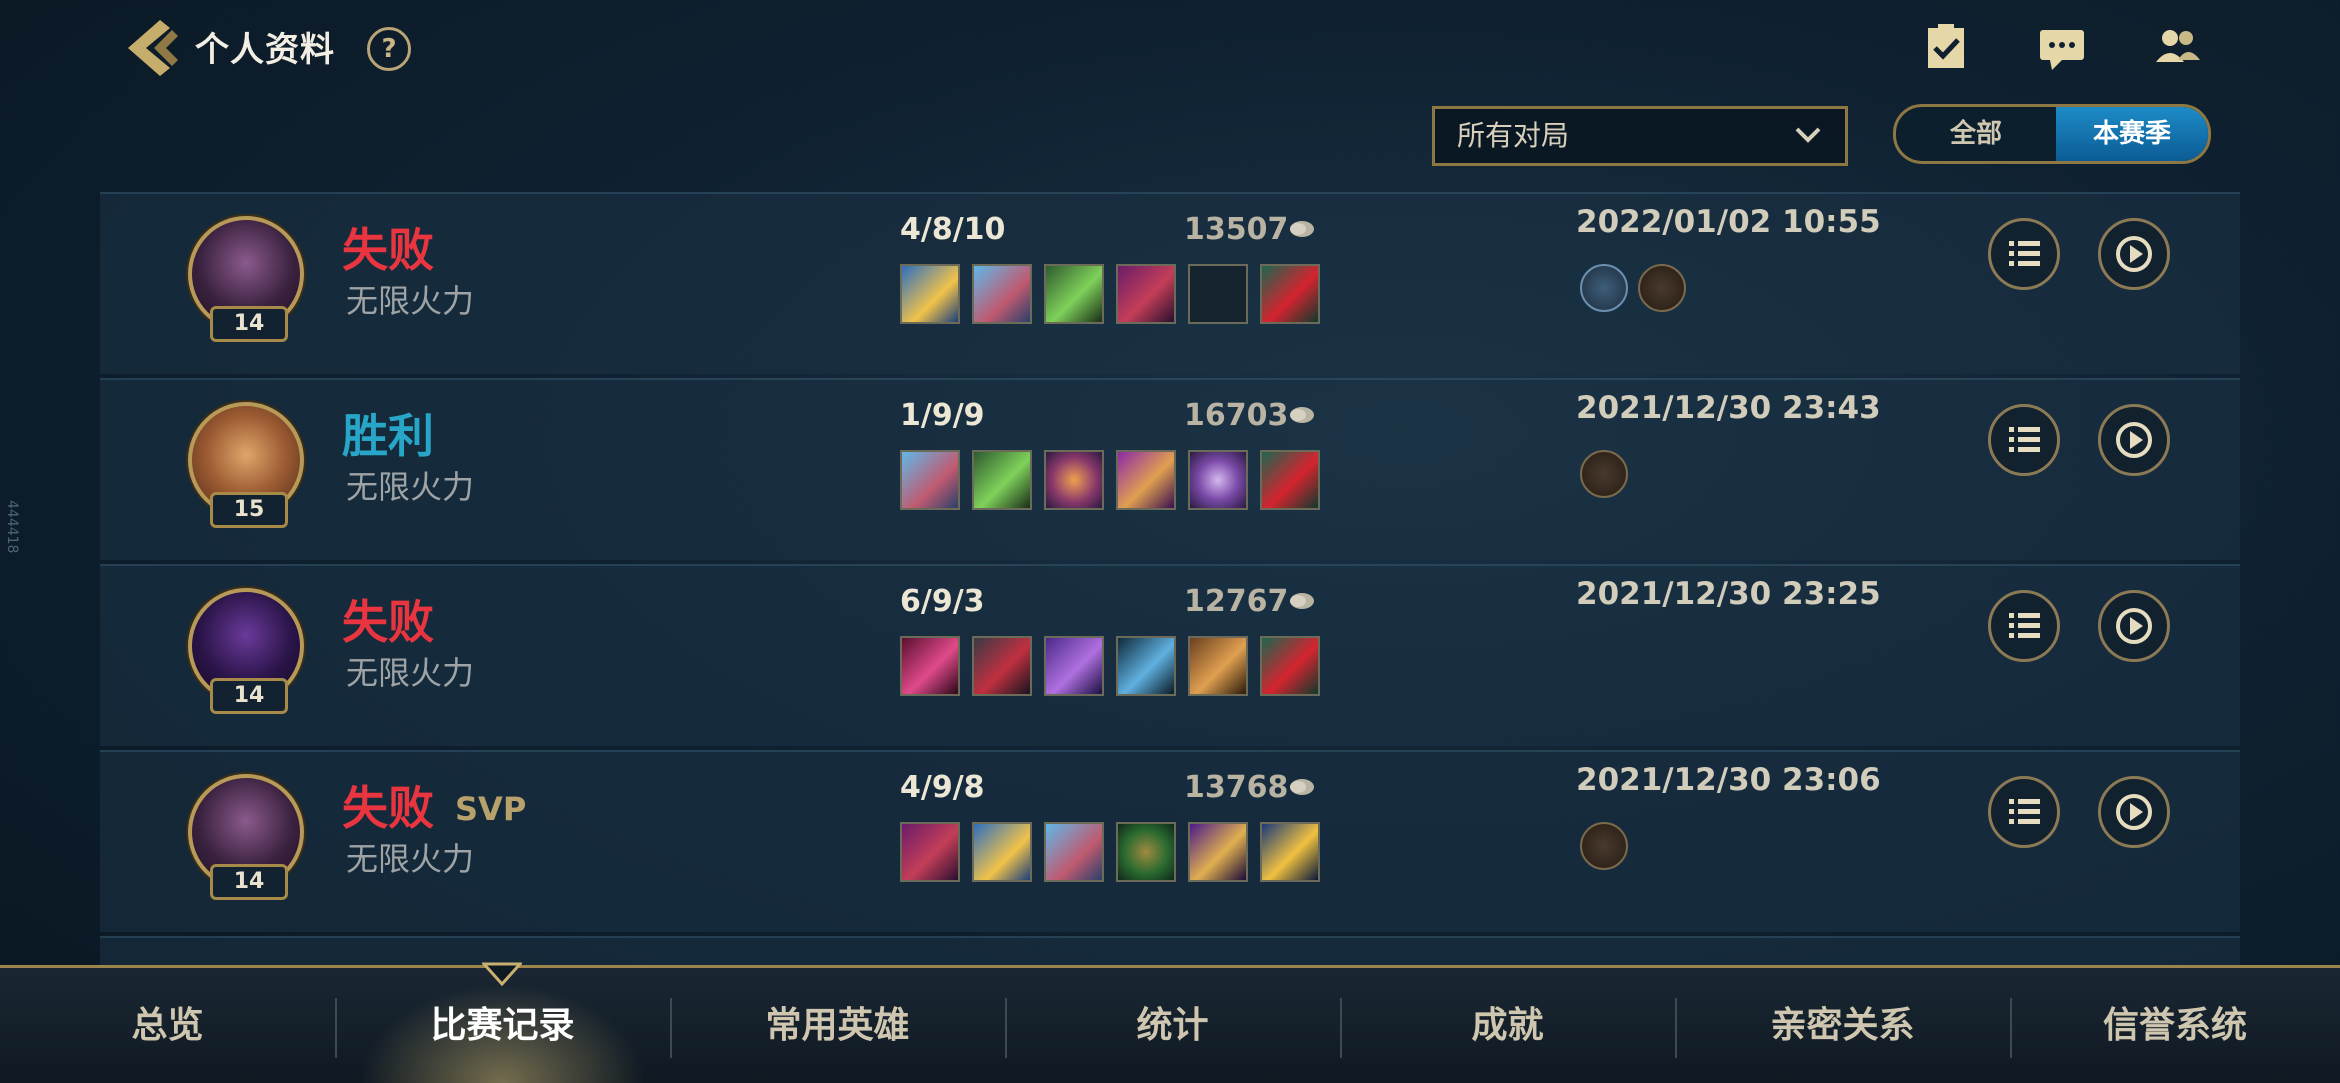  What do you see at coordinates (2178, 48) in the screenshot?
I see `friends-icon` at bounding box center [2178, 48].